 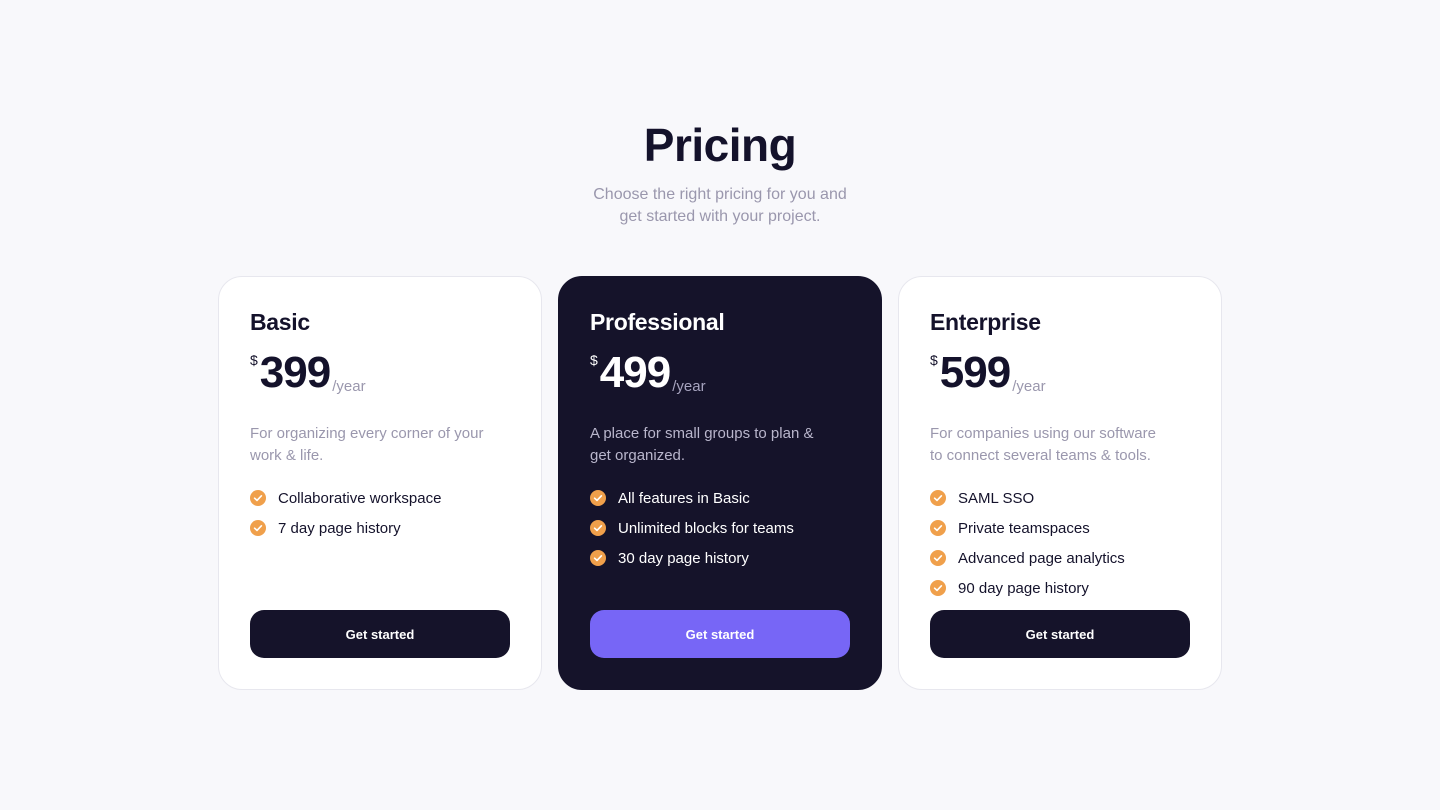 I want to click on feature-label: Private teamspaces, so click(x=1024, y=528).